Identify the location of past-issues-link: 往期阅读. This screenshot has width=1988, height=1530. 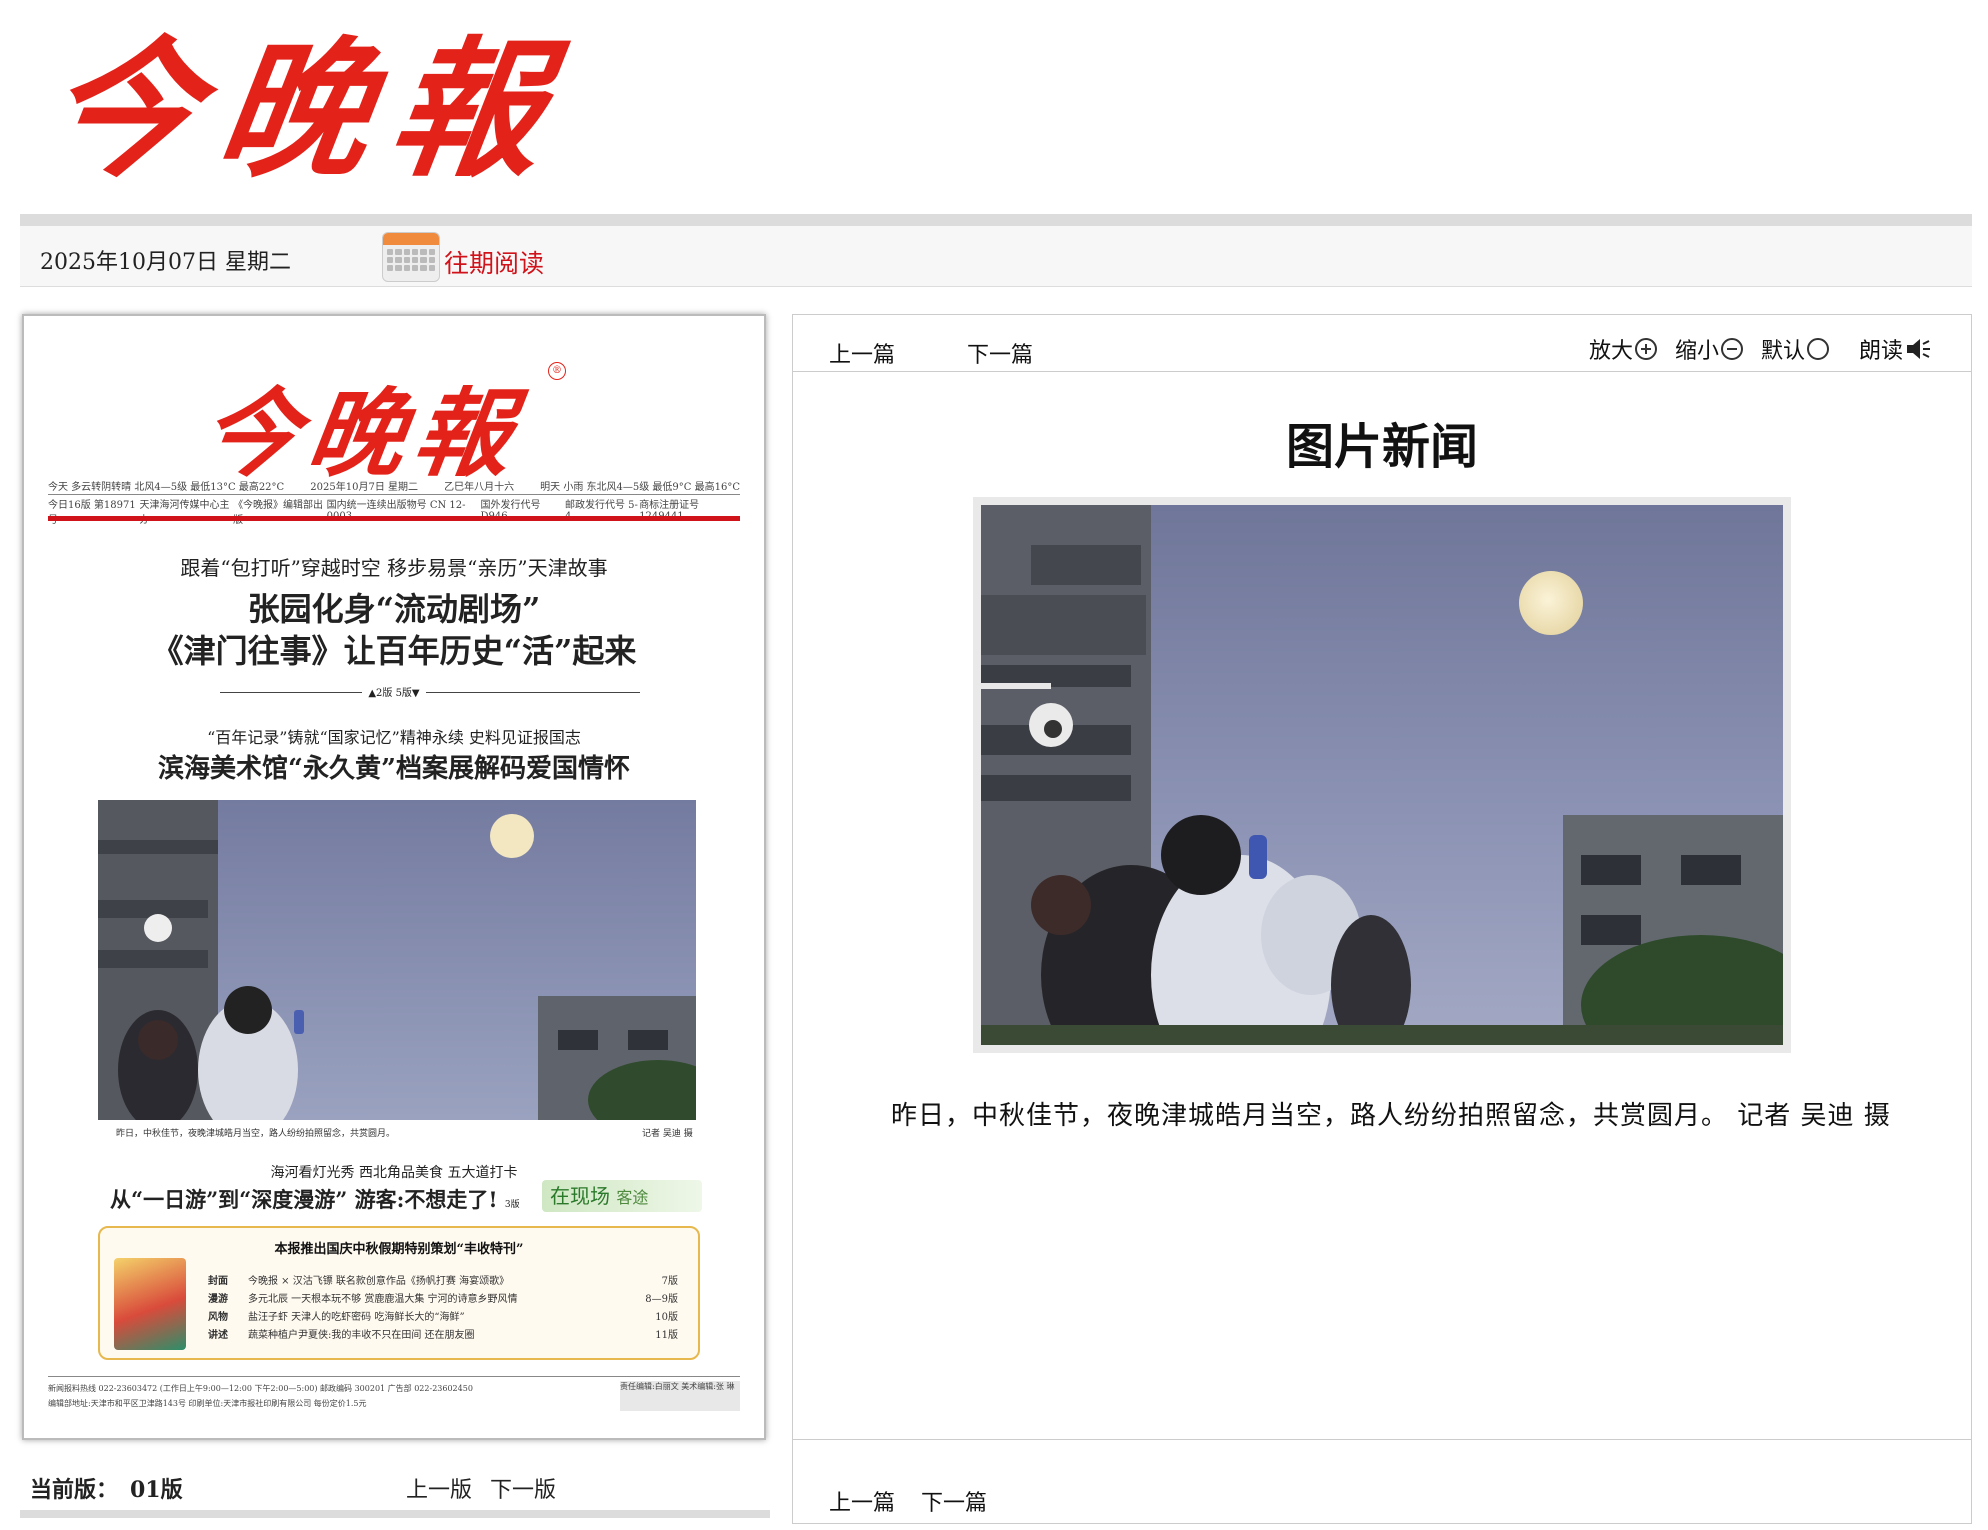
(494, 262).